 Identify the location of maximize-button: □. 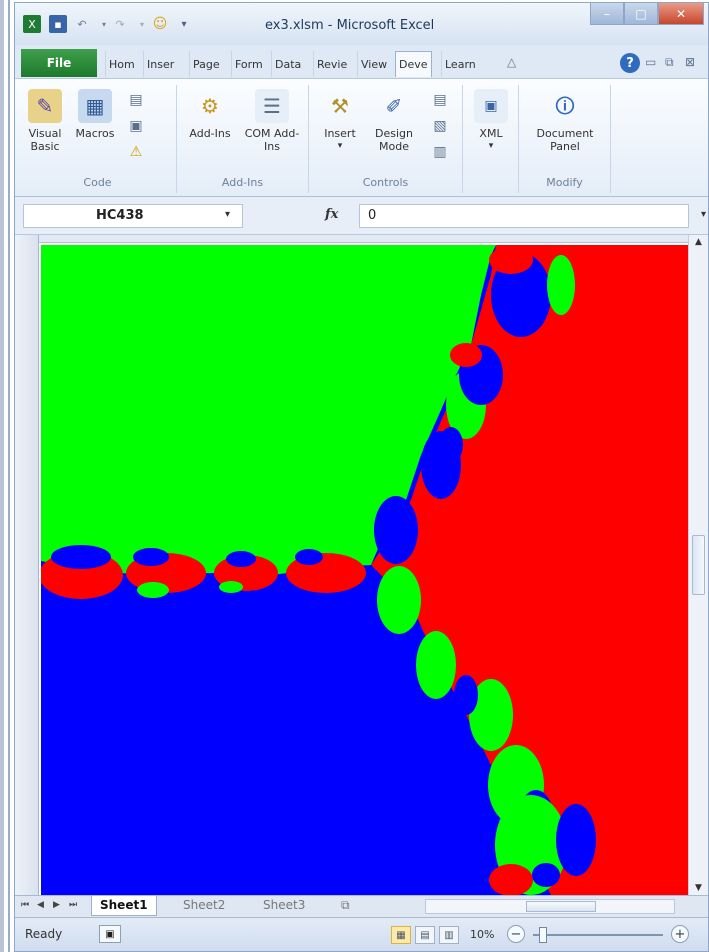
(641, 14).